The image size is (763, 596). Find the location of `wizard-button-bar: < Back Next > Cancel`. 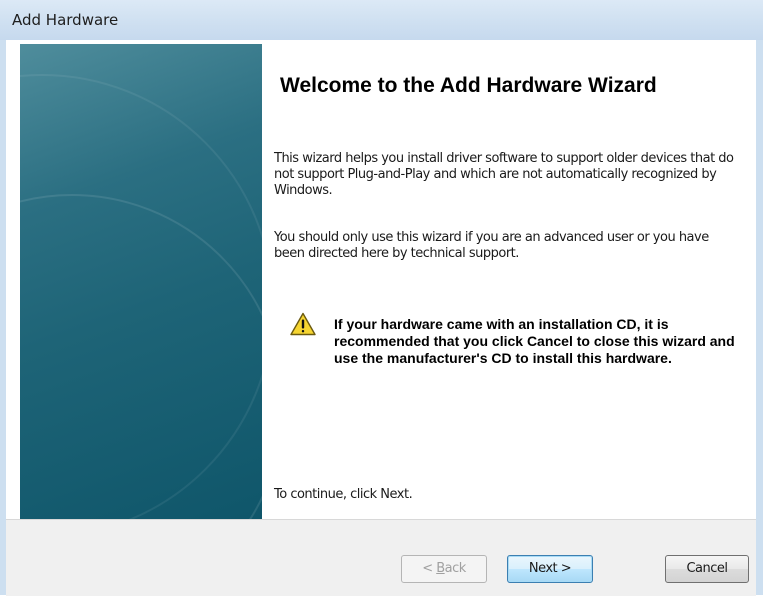

wizard-button-bar: < Back Next > Cancel is located at coordinates (381, 557).